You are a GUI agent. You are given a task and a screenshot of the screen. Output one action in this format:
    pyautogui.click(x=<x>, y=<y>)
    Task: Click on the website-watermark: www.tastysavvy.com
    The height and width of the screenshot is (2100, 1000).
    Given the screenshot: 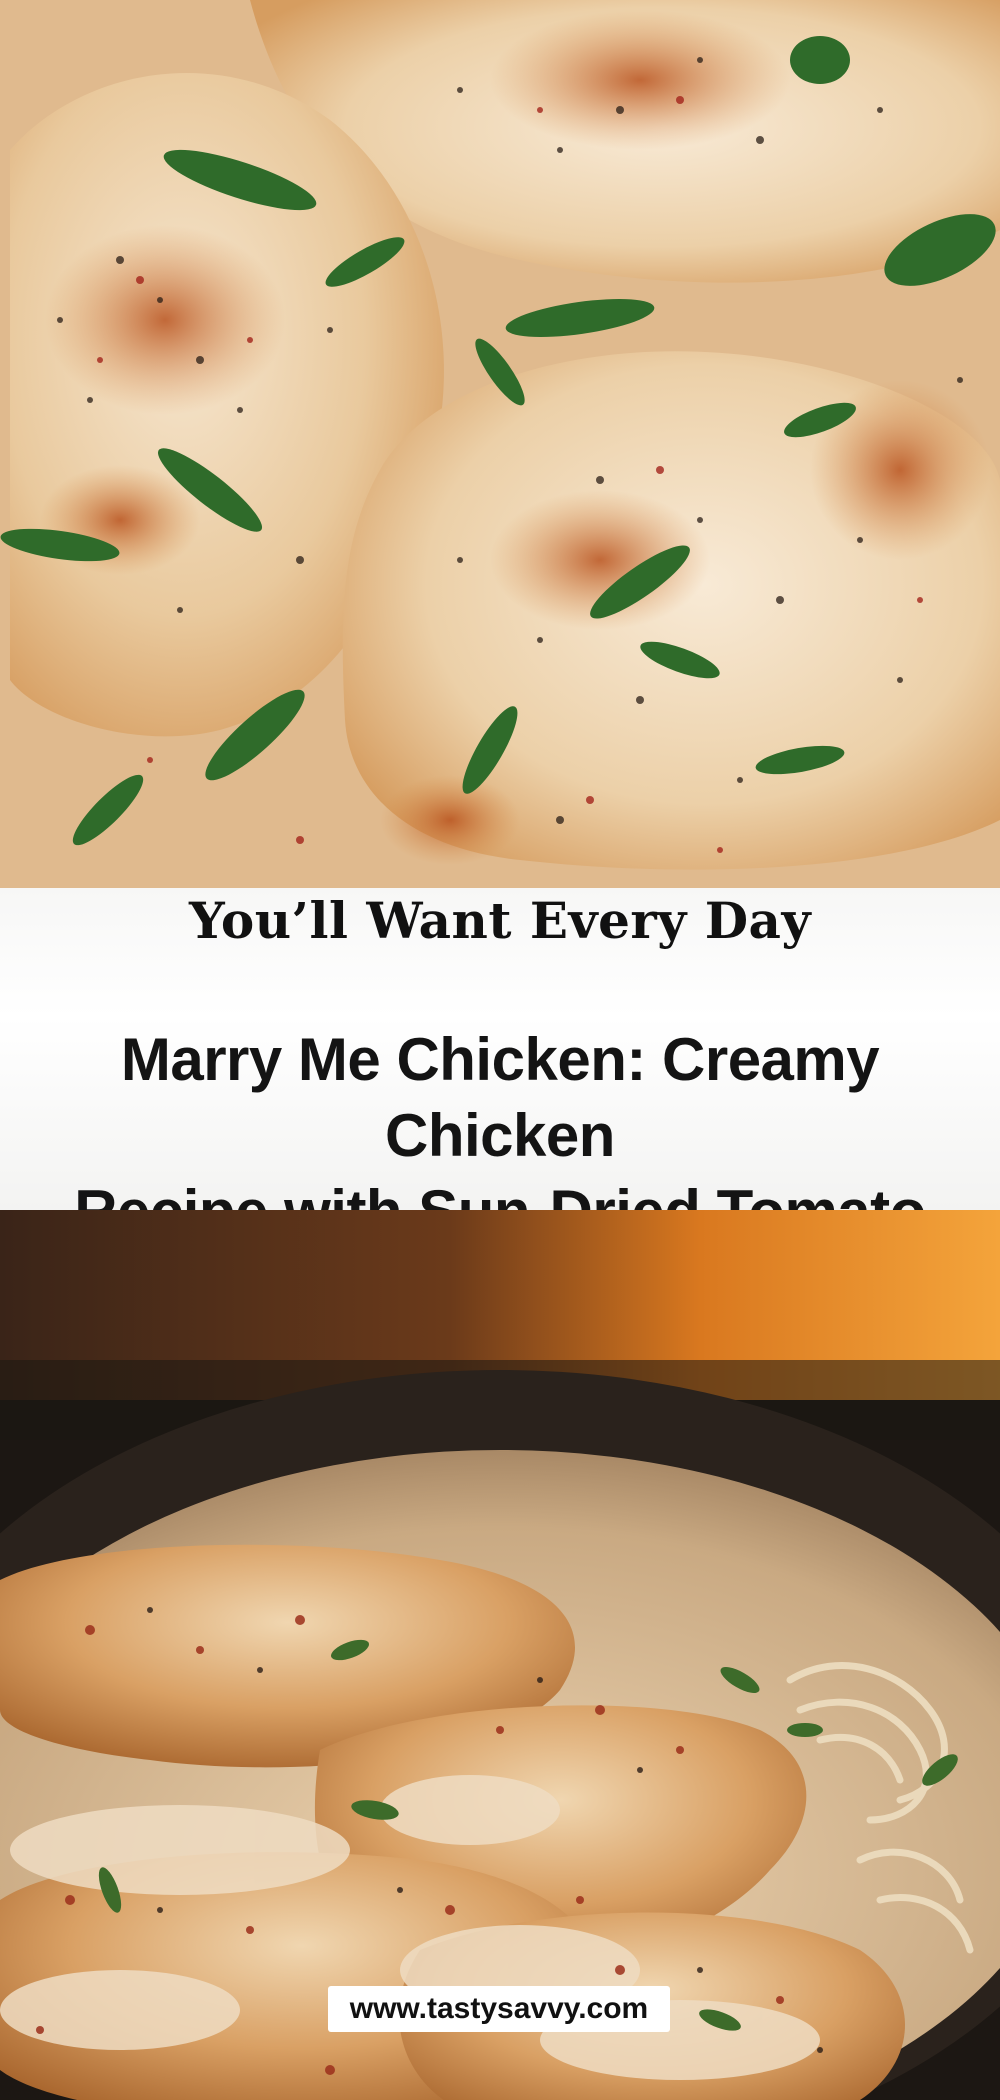 What is the action you would take?
    pyautogui.click(x=499, y=2009)
    